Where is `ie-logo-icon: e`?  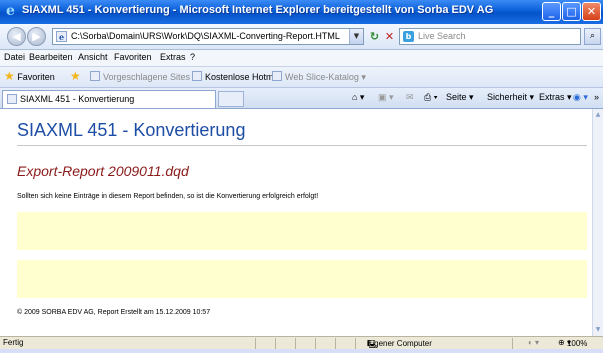 ie-logo-icon: e is located at coordinates (10, 11).